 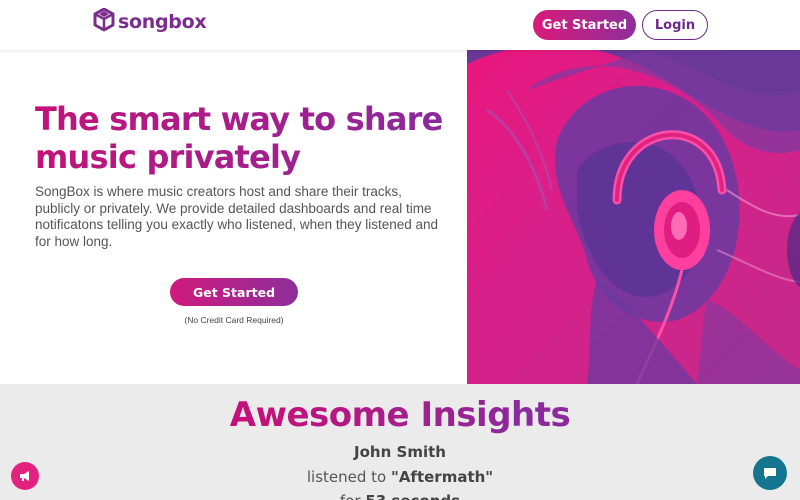 I want to click on login-button: Login, so click(x=675, y=25).